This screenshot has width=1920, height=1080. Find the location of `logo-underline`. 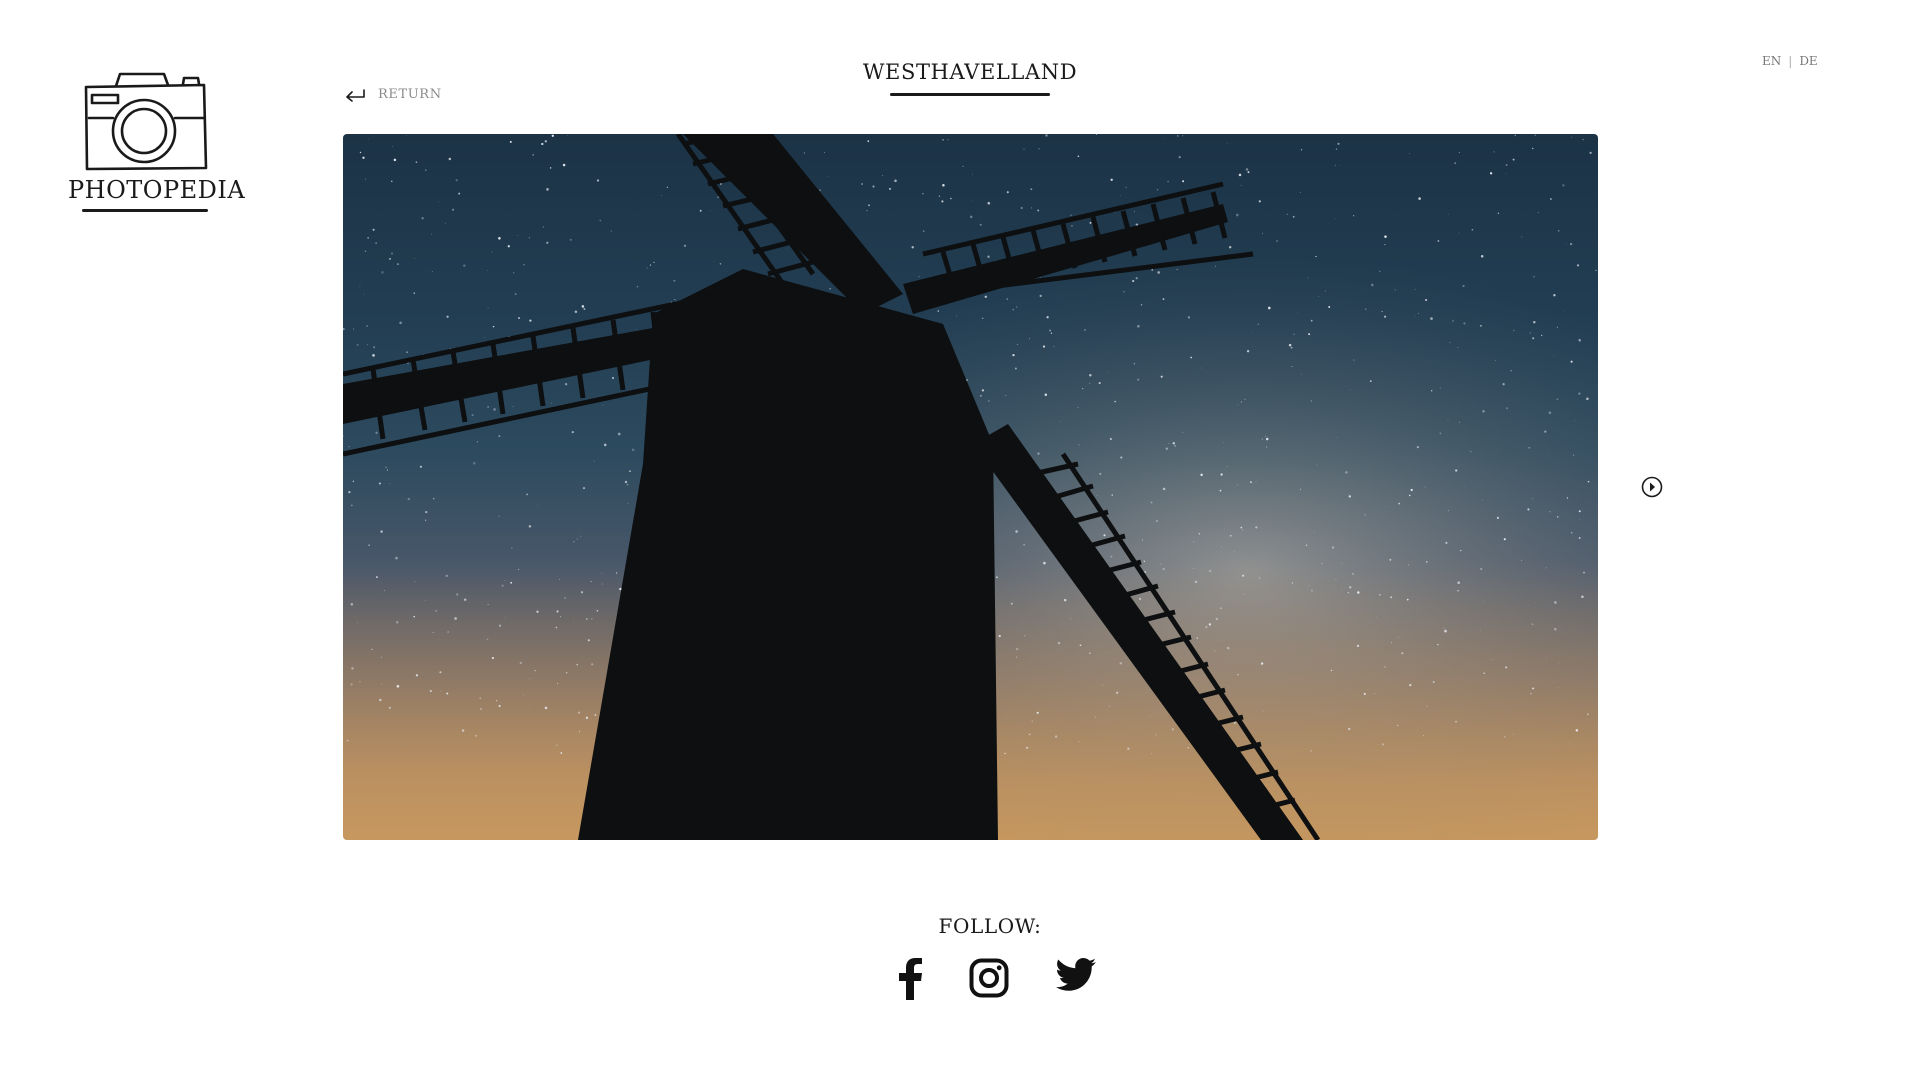

logo-underline is located at coordinates (145, 210).